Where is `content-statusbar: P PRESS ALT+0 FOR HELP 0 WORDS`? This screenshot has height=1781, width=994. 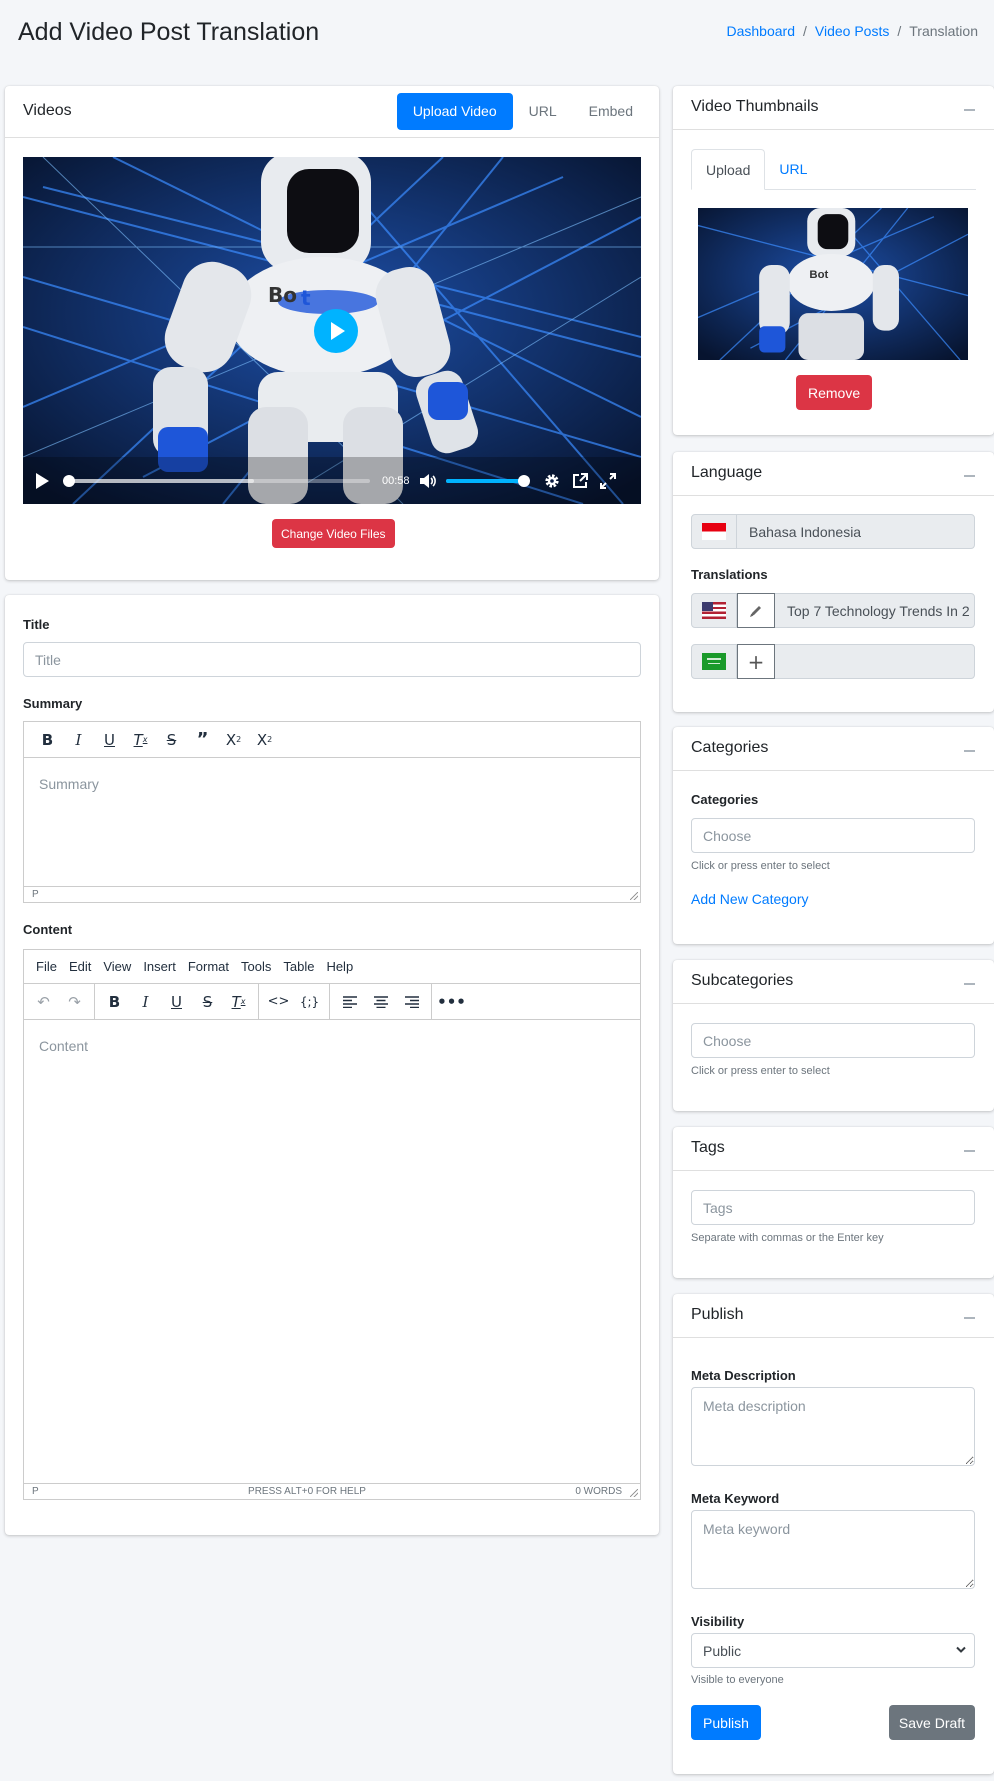
content-statusbar: P PRESS ALT+0 FOR HELP 0 WORDS is located at coordinates (332, 1491).